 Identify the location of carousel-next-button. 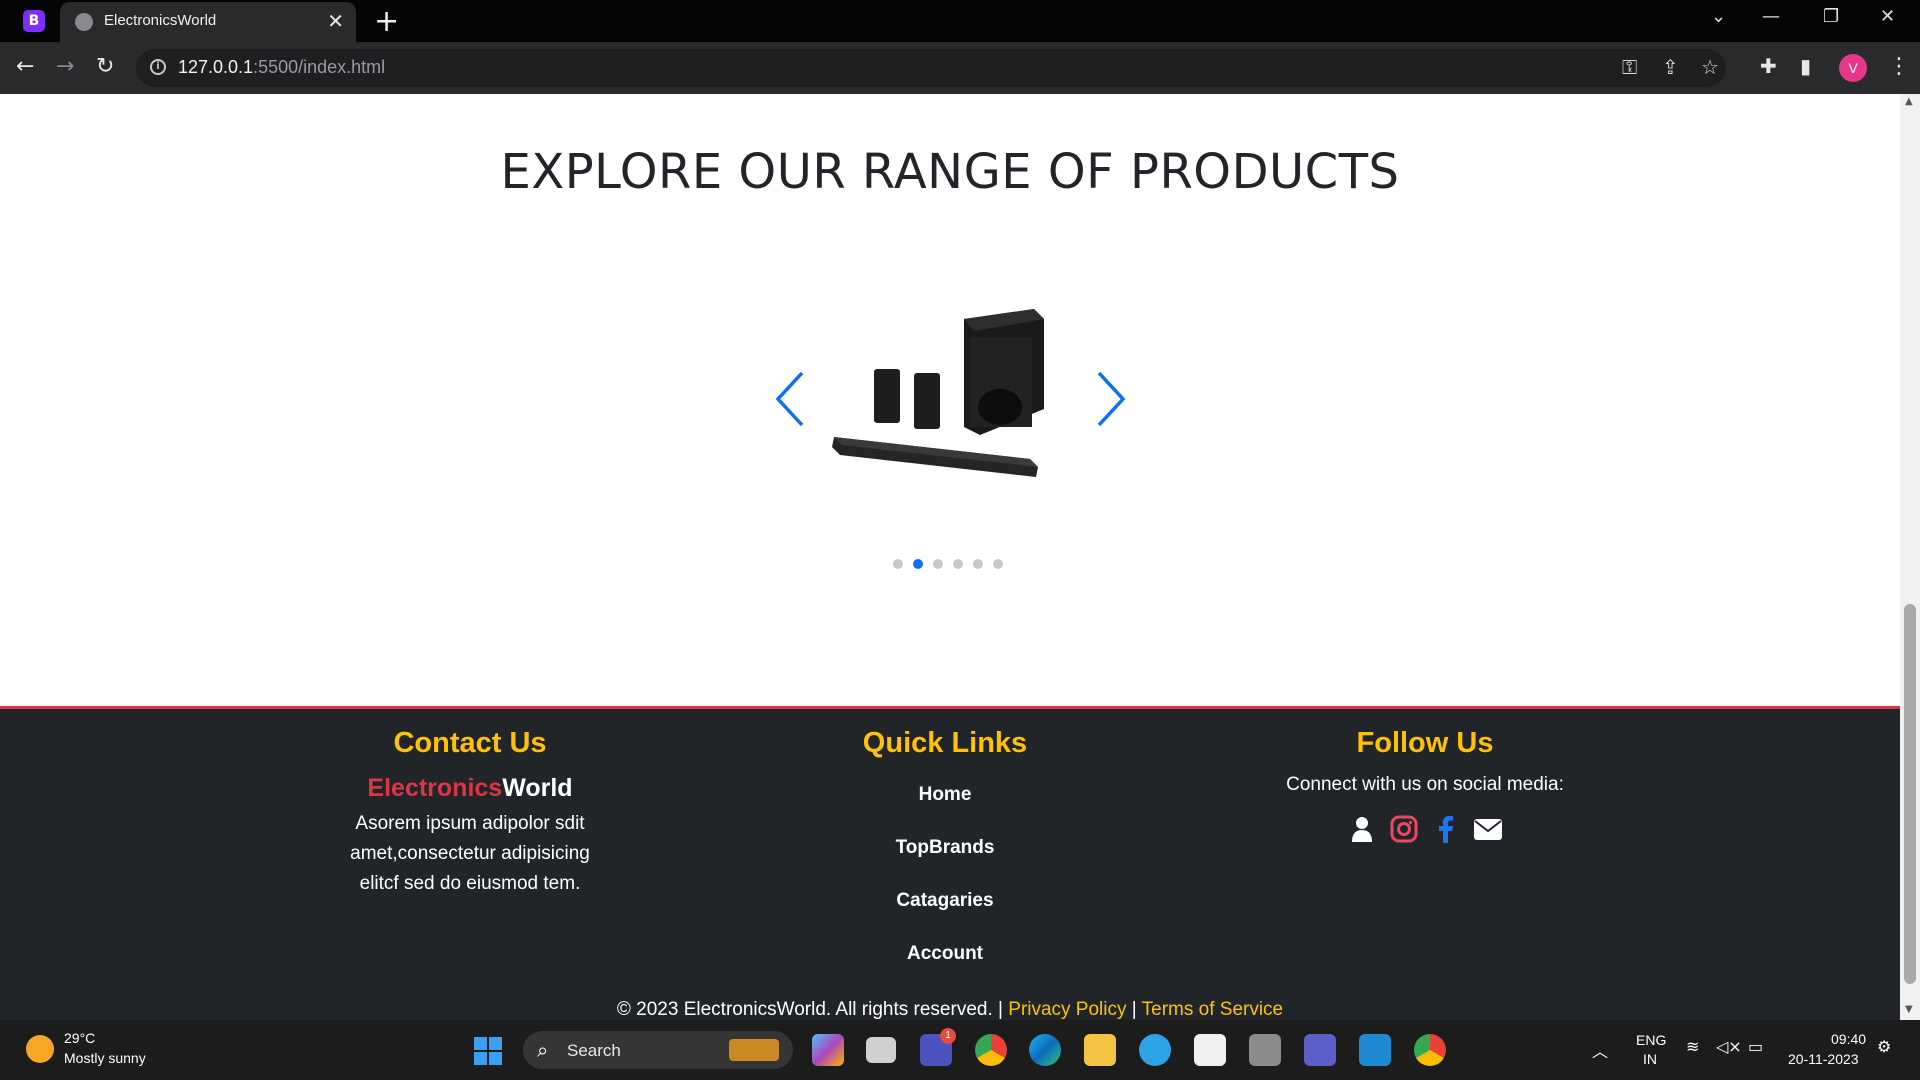
(1107, 399).